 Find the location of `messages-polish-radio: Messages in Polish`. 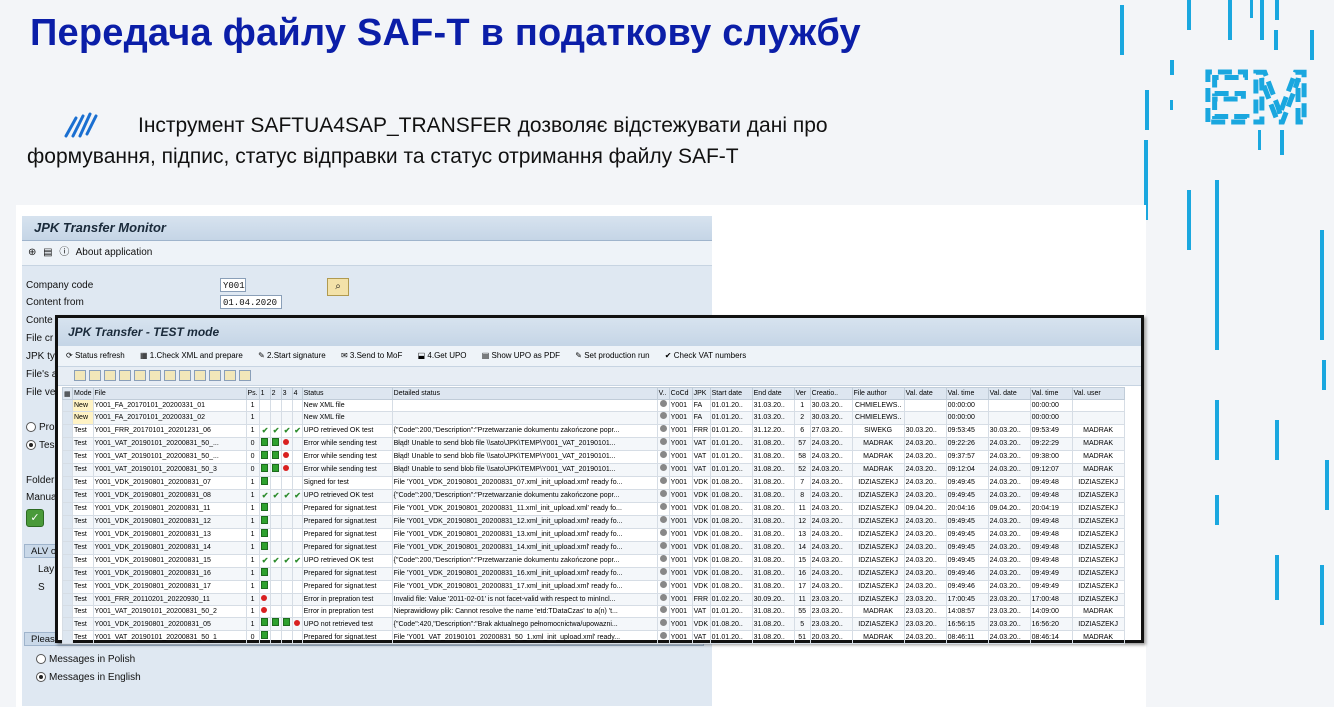

messages-polish-radio: Messages in Polish is located at coordinates (85, 659).